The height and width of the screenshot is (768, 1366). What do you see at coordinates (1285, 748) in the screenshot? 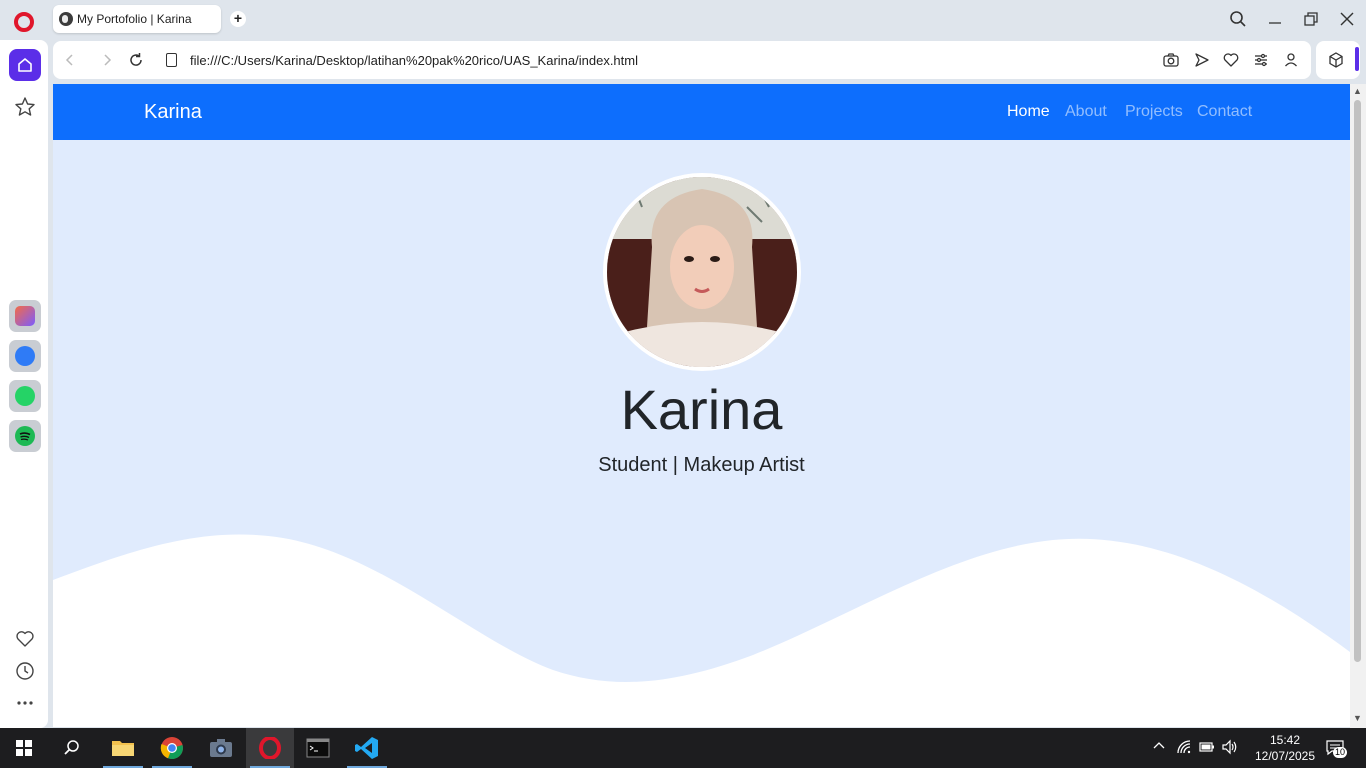
I see `taskbar-clock: 15:42 12/07/2025` at bounding box center [1285, 748].